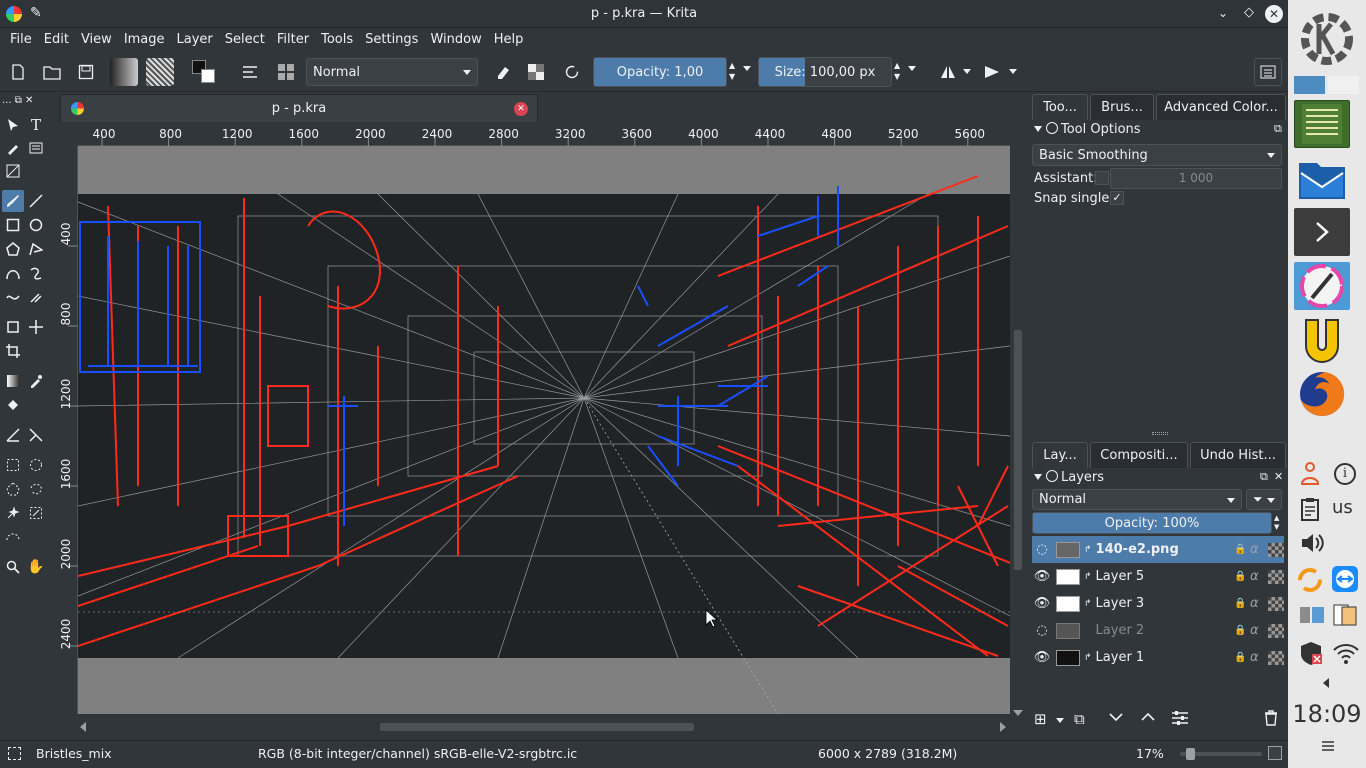 The width and height of the screenshot is (1366, 768). Describe the element at coordinates (18, 72) in the screenshot. I see `new-document-icon` at that location.